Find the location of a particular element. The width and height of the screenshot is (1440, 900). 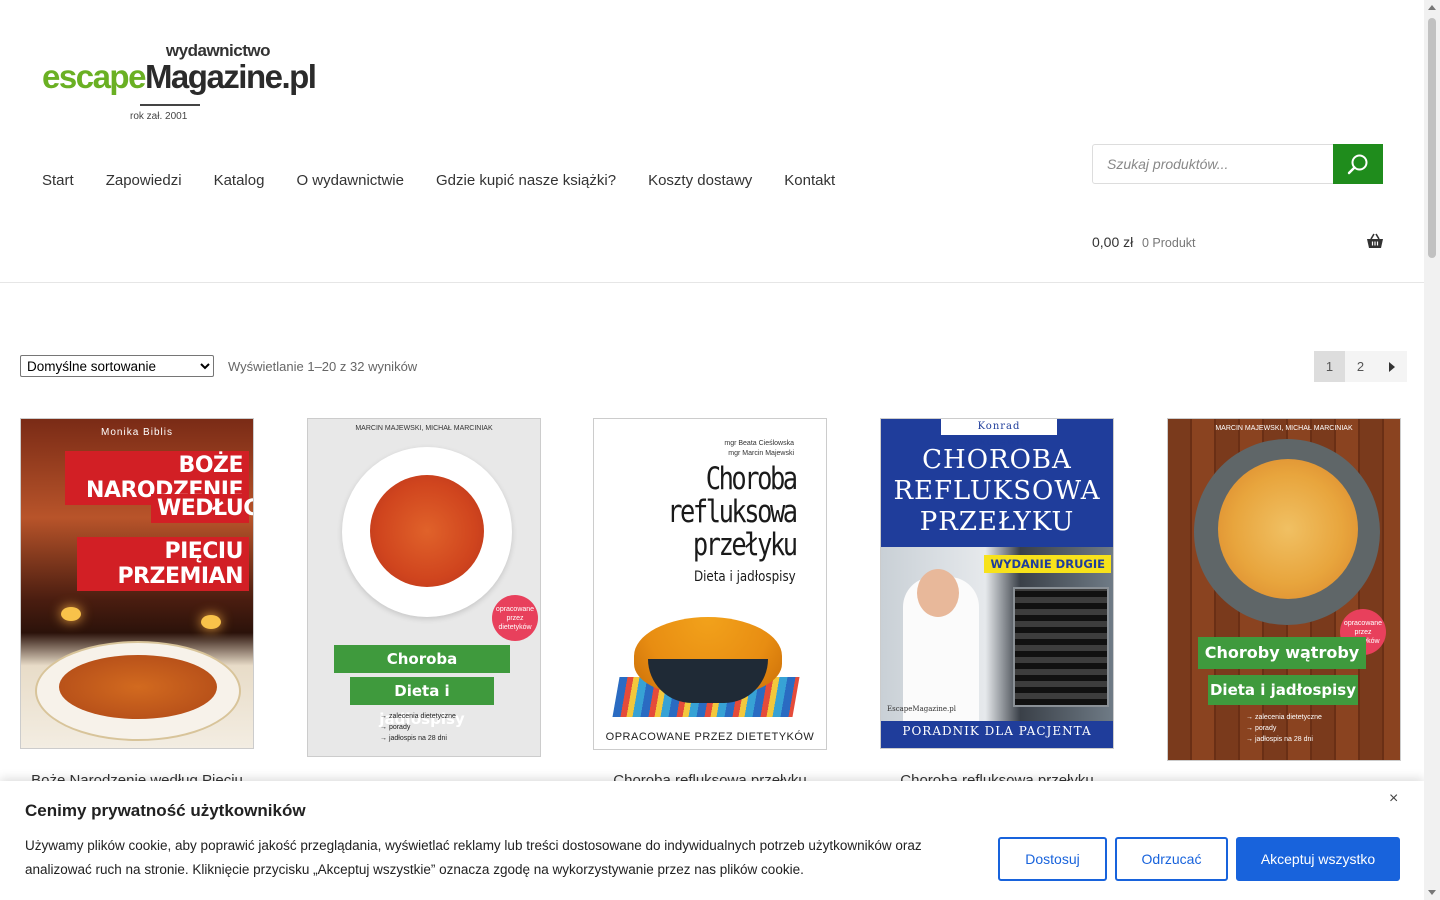

scrollbar-thumb is located at coordinates (1432, 138).